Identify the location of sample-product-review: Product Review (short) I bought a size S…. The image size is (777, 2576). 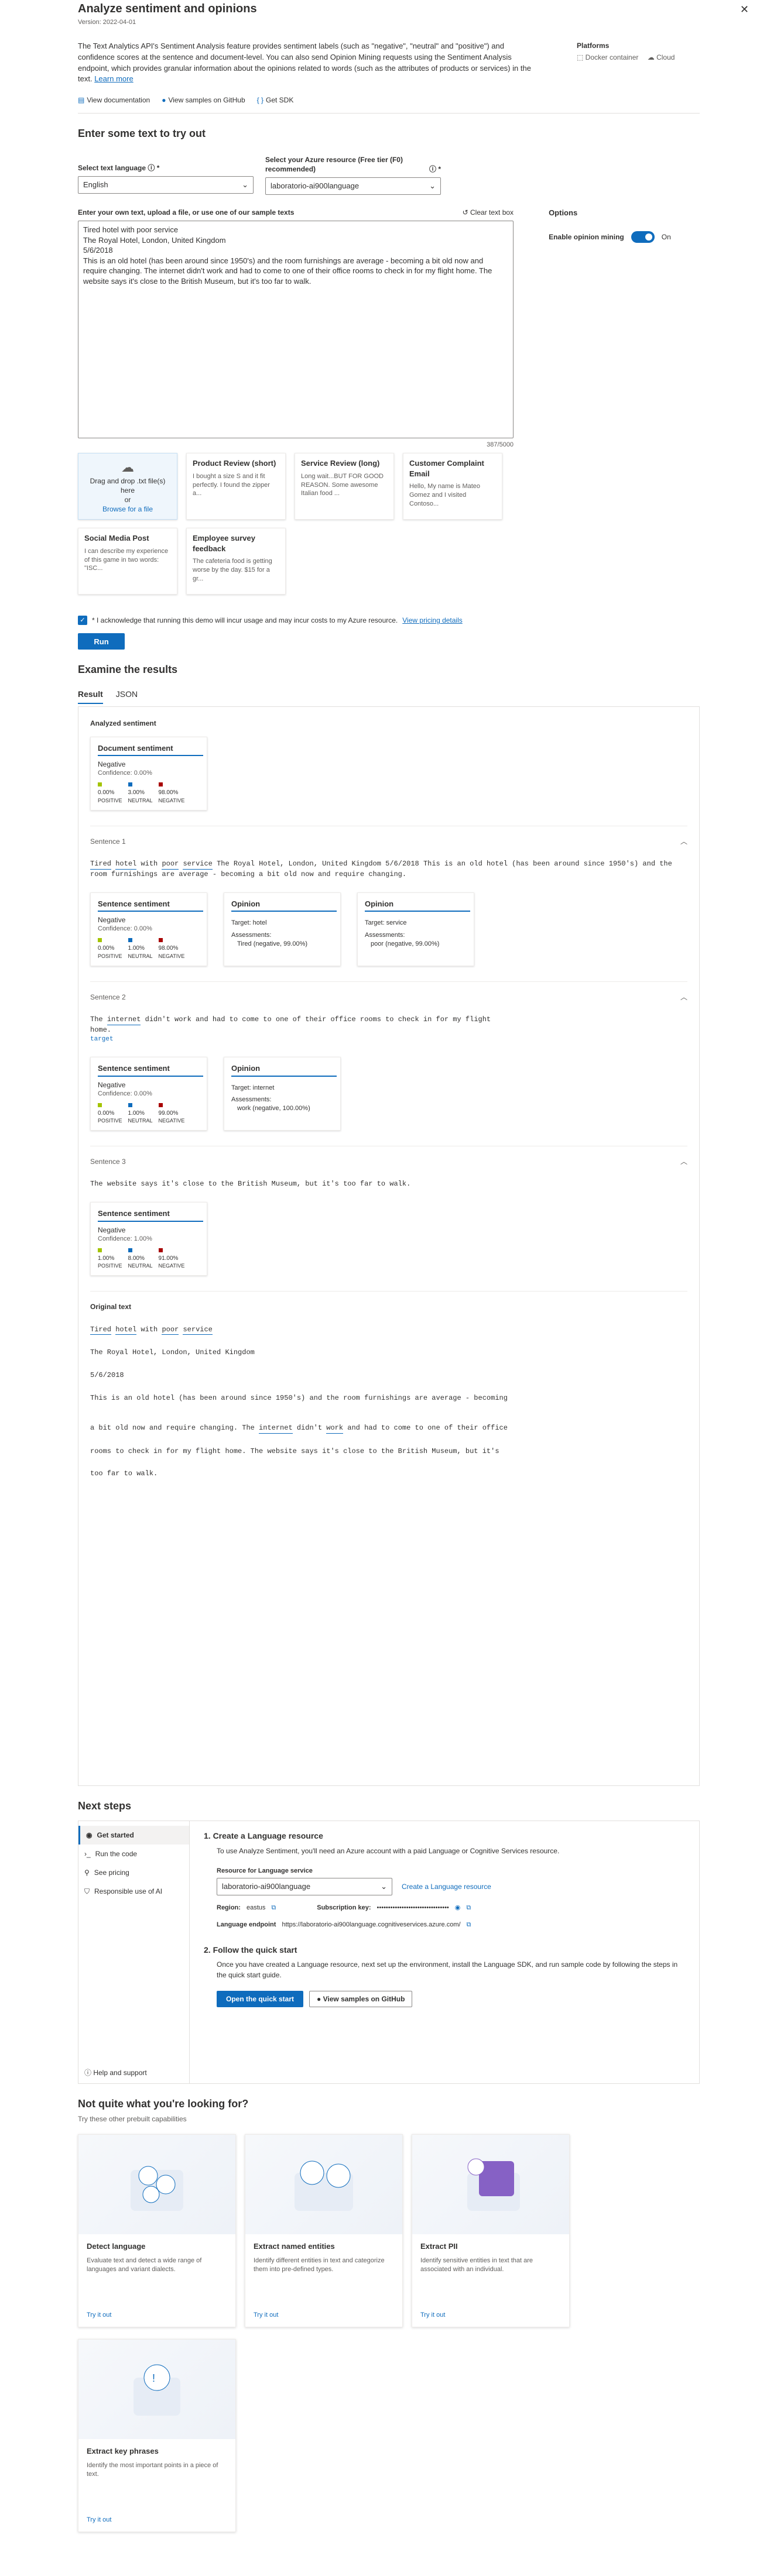
(236, 486).